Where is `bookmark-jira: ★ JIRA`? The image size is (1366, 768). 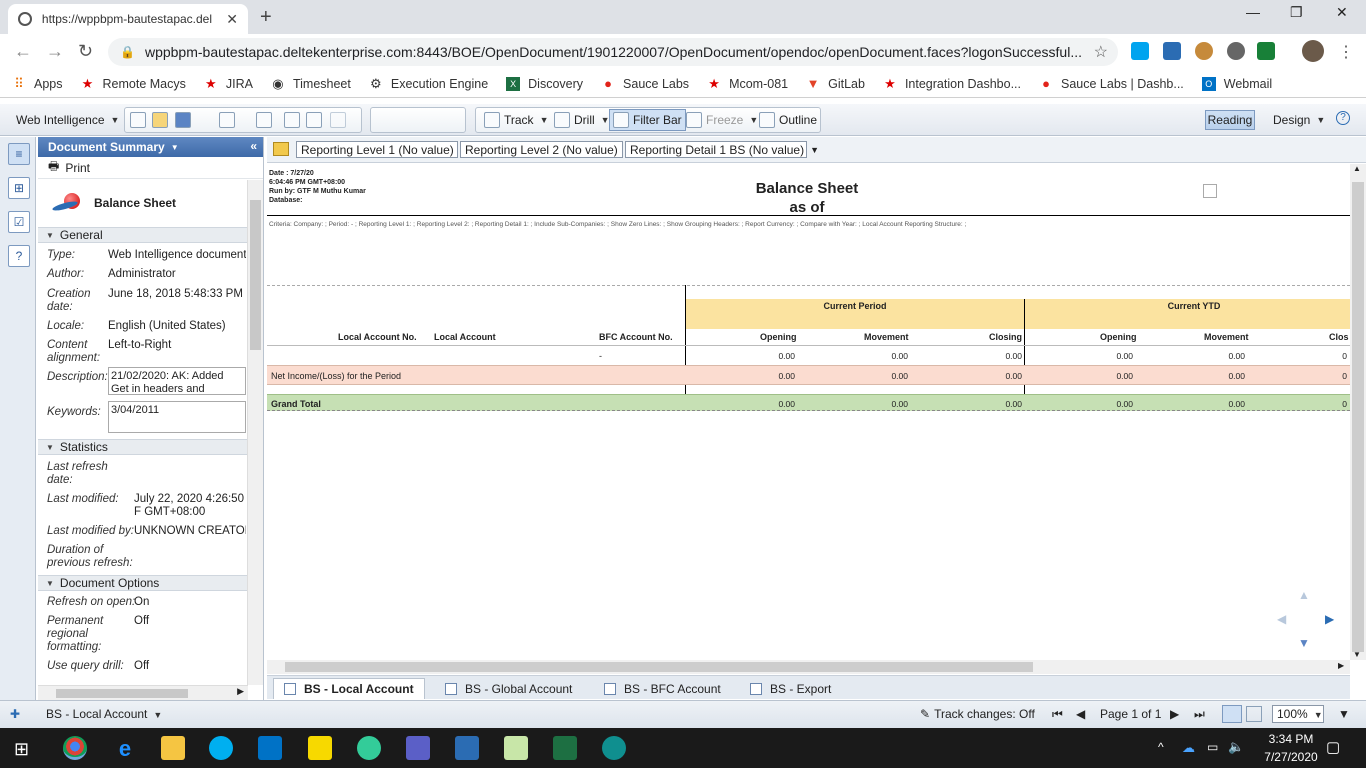
bookmark-jira: ★ JIRA is located at coordinates (228, 83).